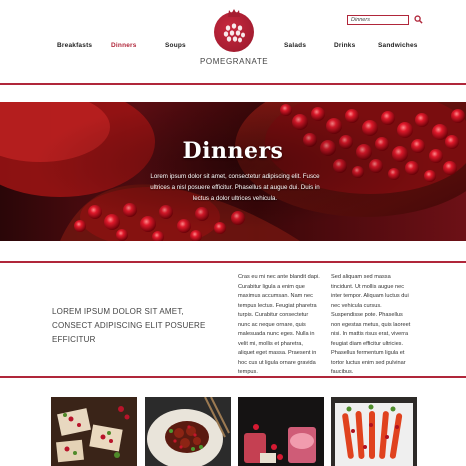 The image size is (466, 466). What do you see at coordinates (378, 20) in the screenshot?
I see `search-input: Dinners` at bounding box center [378, 20].